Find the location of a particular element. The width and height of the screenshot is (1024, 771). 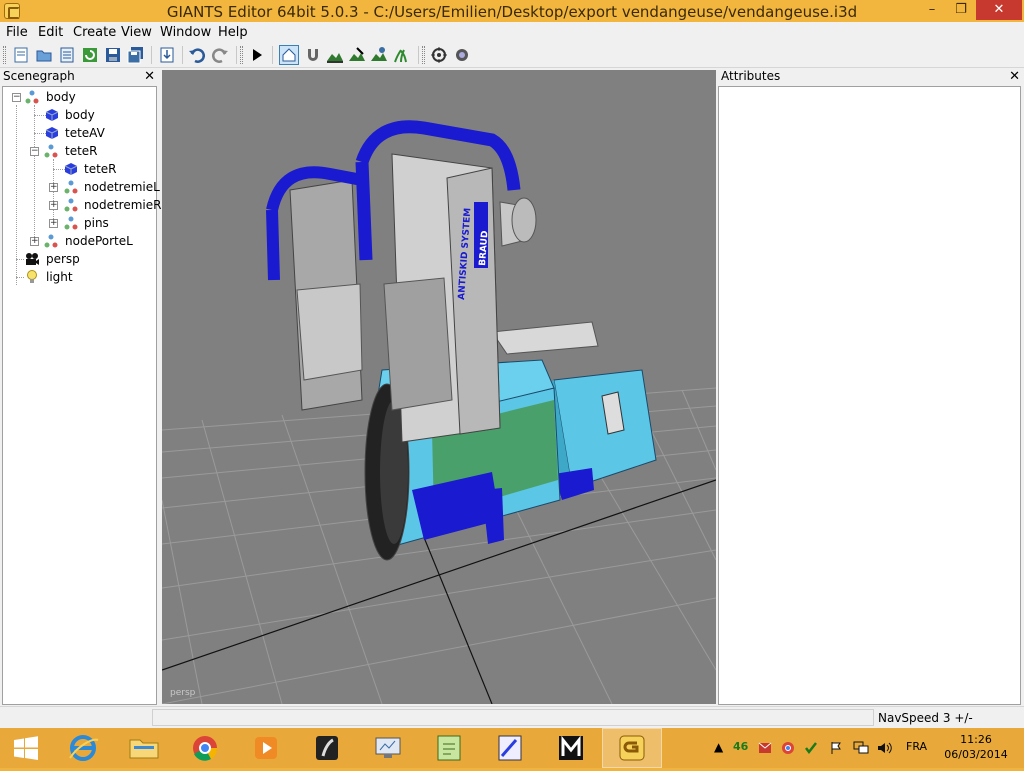

tree-node-body-shape: body is located at coordinates (79, 115).